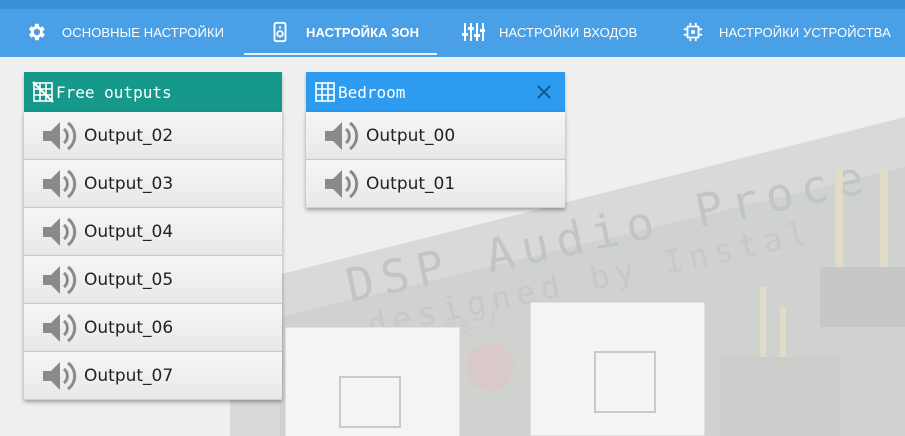 This screenshot has height=436, width=905. What do you see at coordinates (411, 135) in the screenshot?
I see `output-label: Output_00` at bounding box center [411, 135].